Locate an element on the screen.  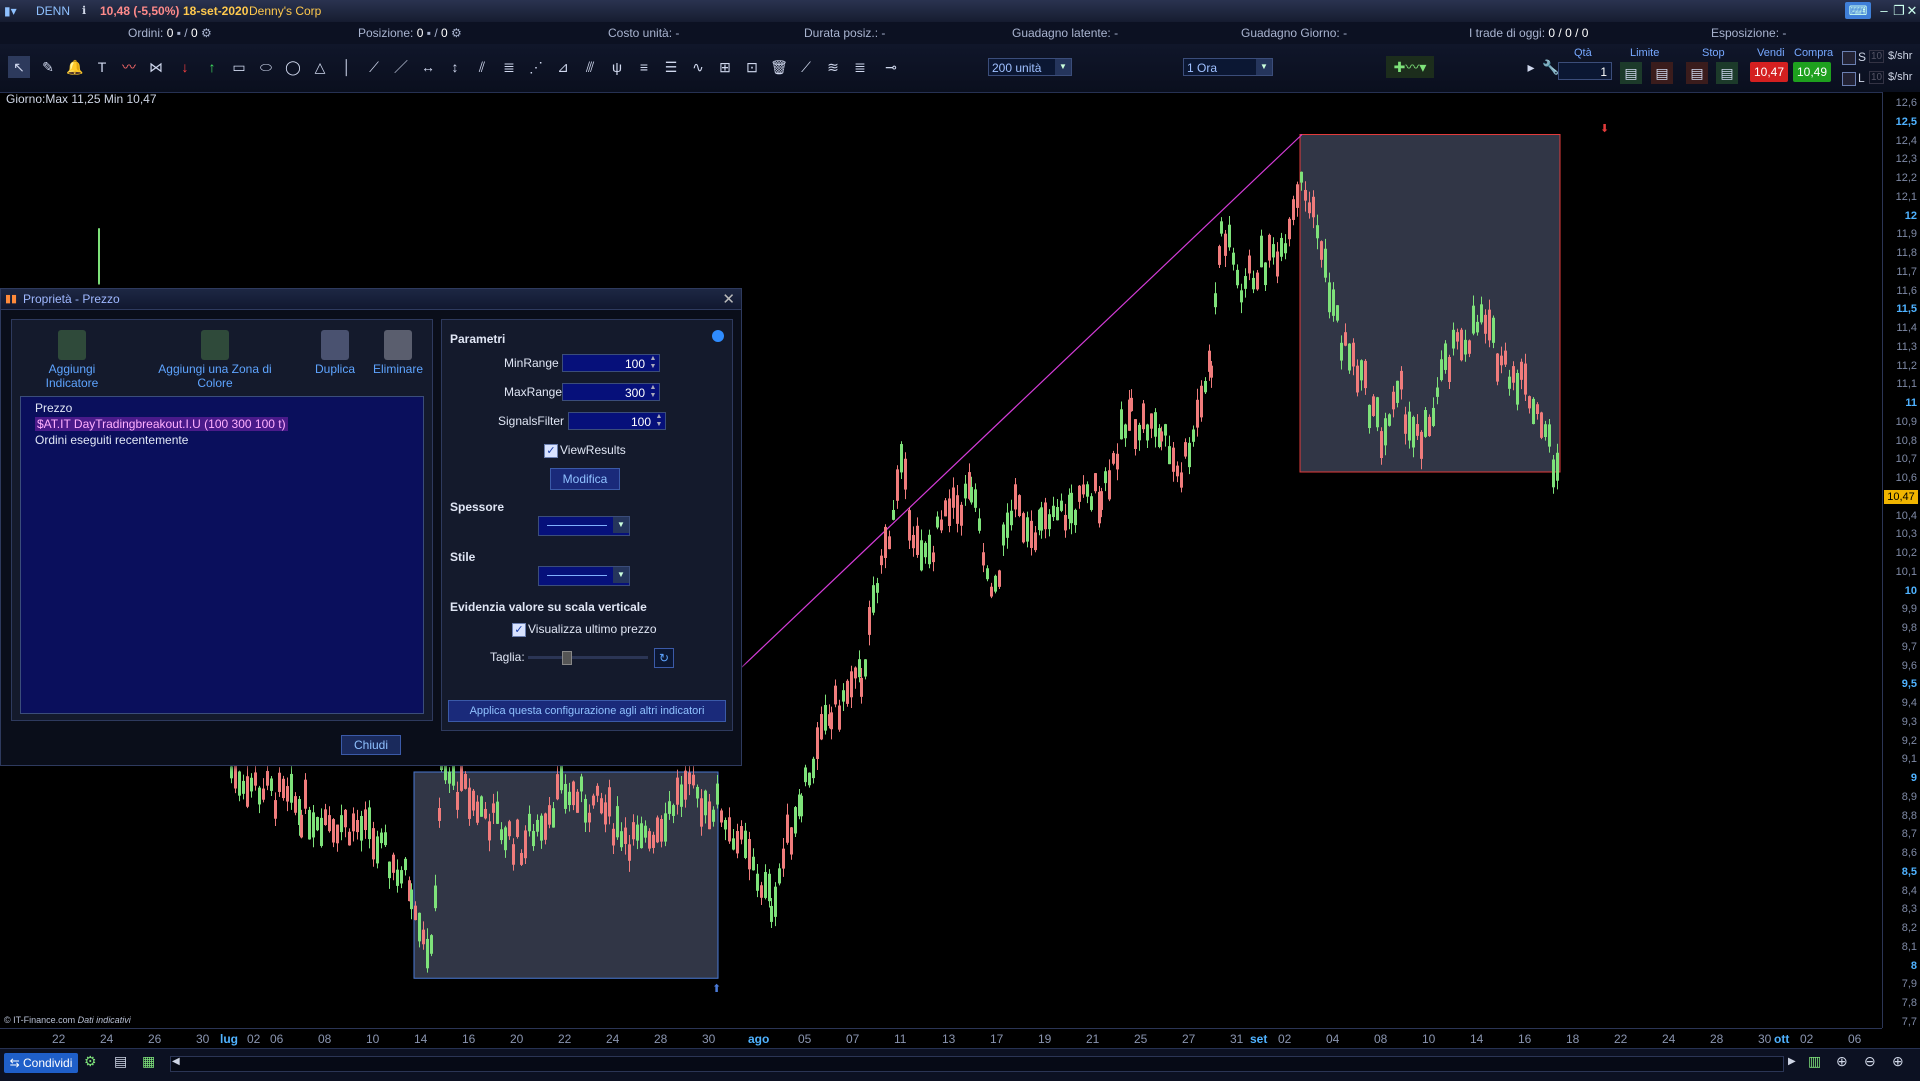
minrange-input: 100 ▲ ▼ is located at coordinates (611, 363).